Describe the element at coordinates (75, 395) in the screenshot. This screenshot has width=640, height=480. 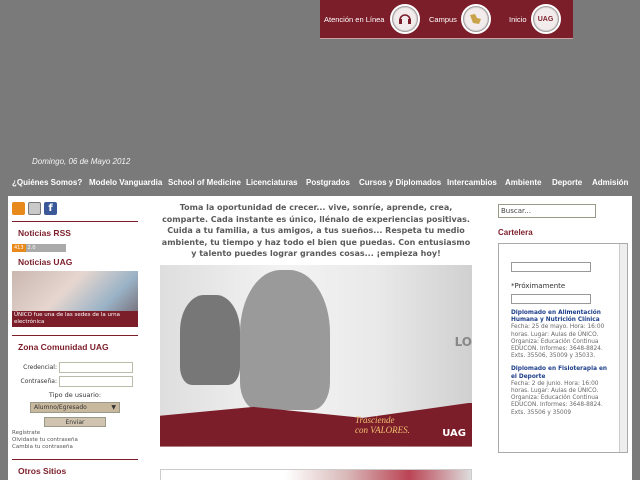
I see `tipo-usuario-label: Tipo de usuario:` at that location.